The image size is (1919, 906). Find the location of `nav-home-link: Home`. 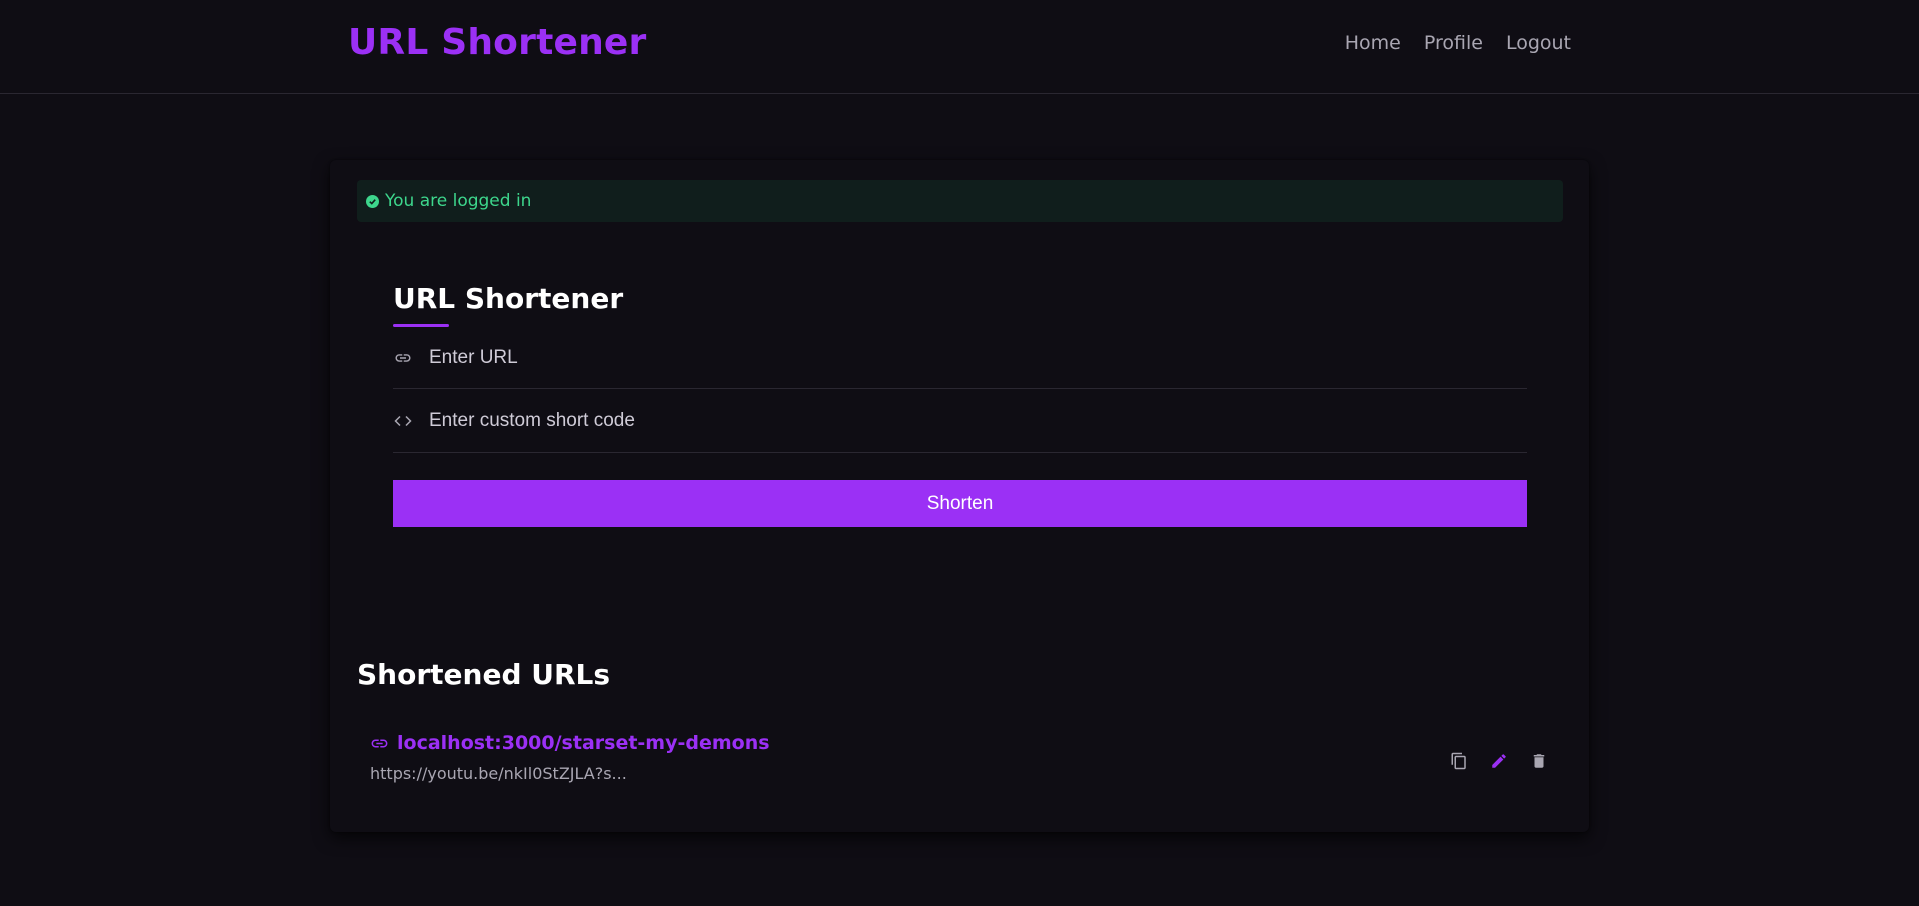

nav-home-link: Home is located at coordinates (1373, 43).